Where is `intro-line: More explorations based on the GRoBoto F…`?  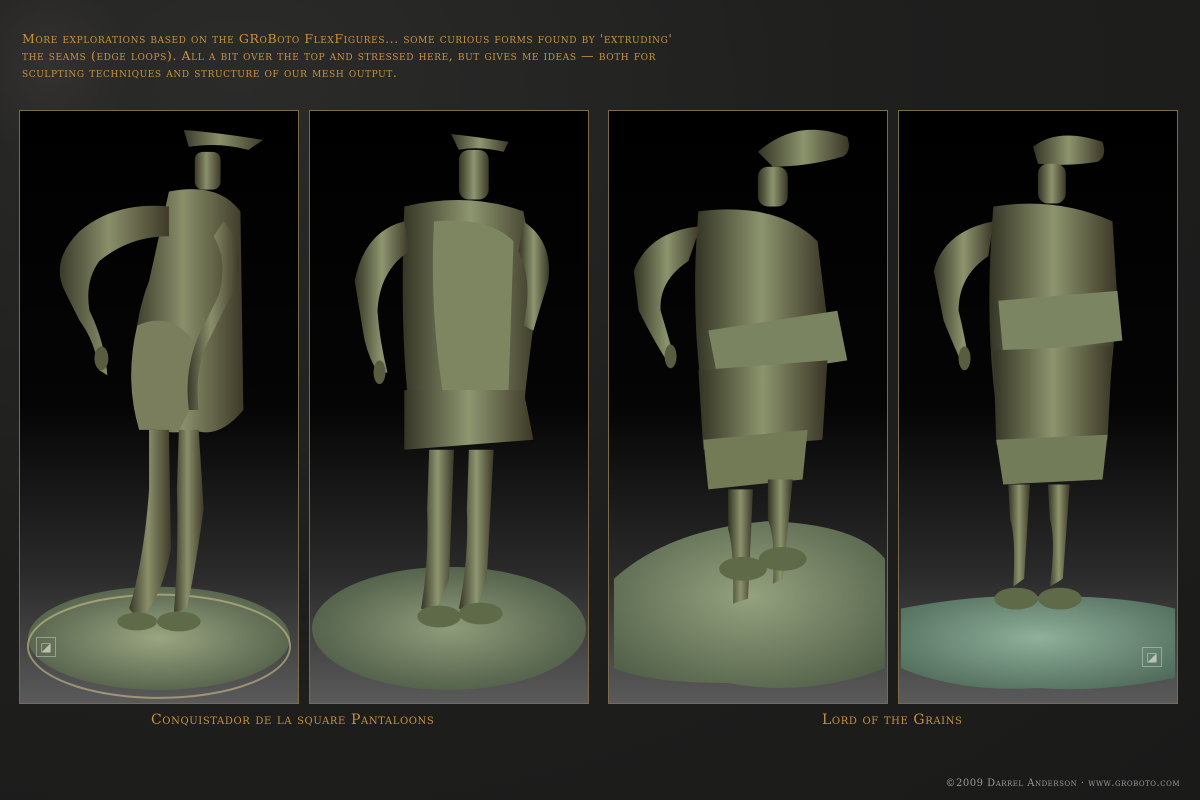 intro-line: More explorations based on the GRoBoto F… is located at coordinates (347, 38).